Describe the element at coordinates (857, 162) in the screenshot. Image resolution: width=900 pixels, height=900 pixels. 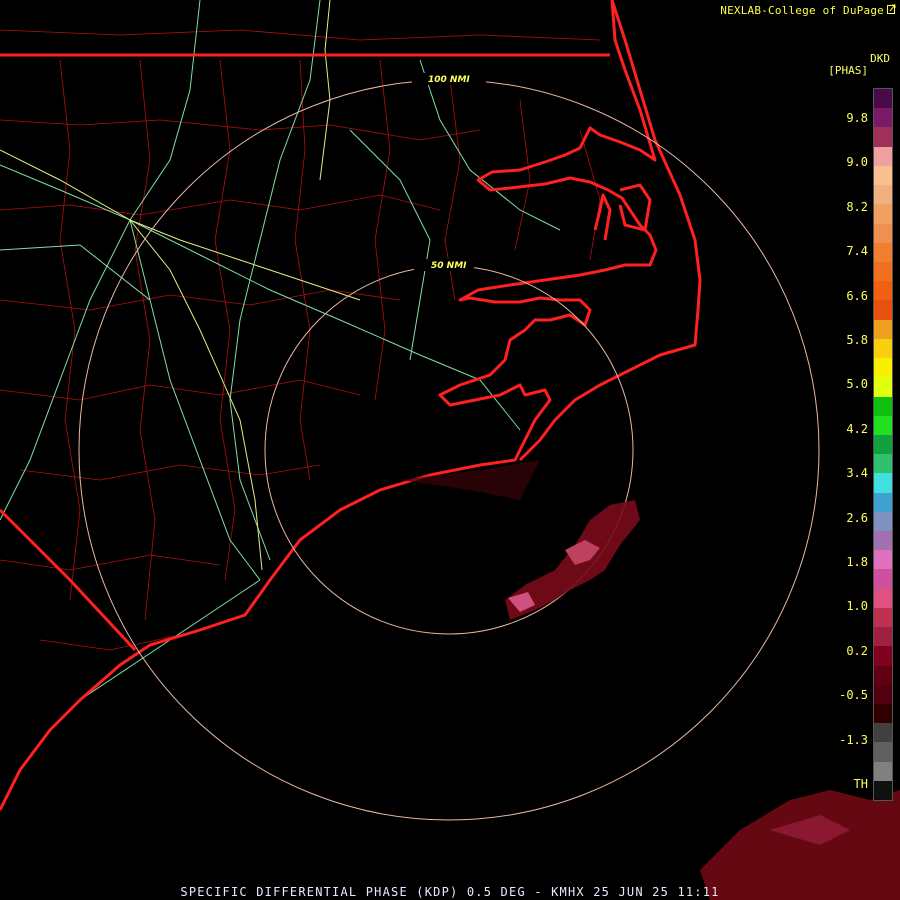
I see `scale-label: 9.0` at that location.